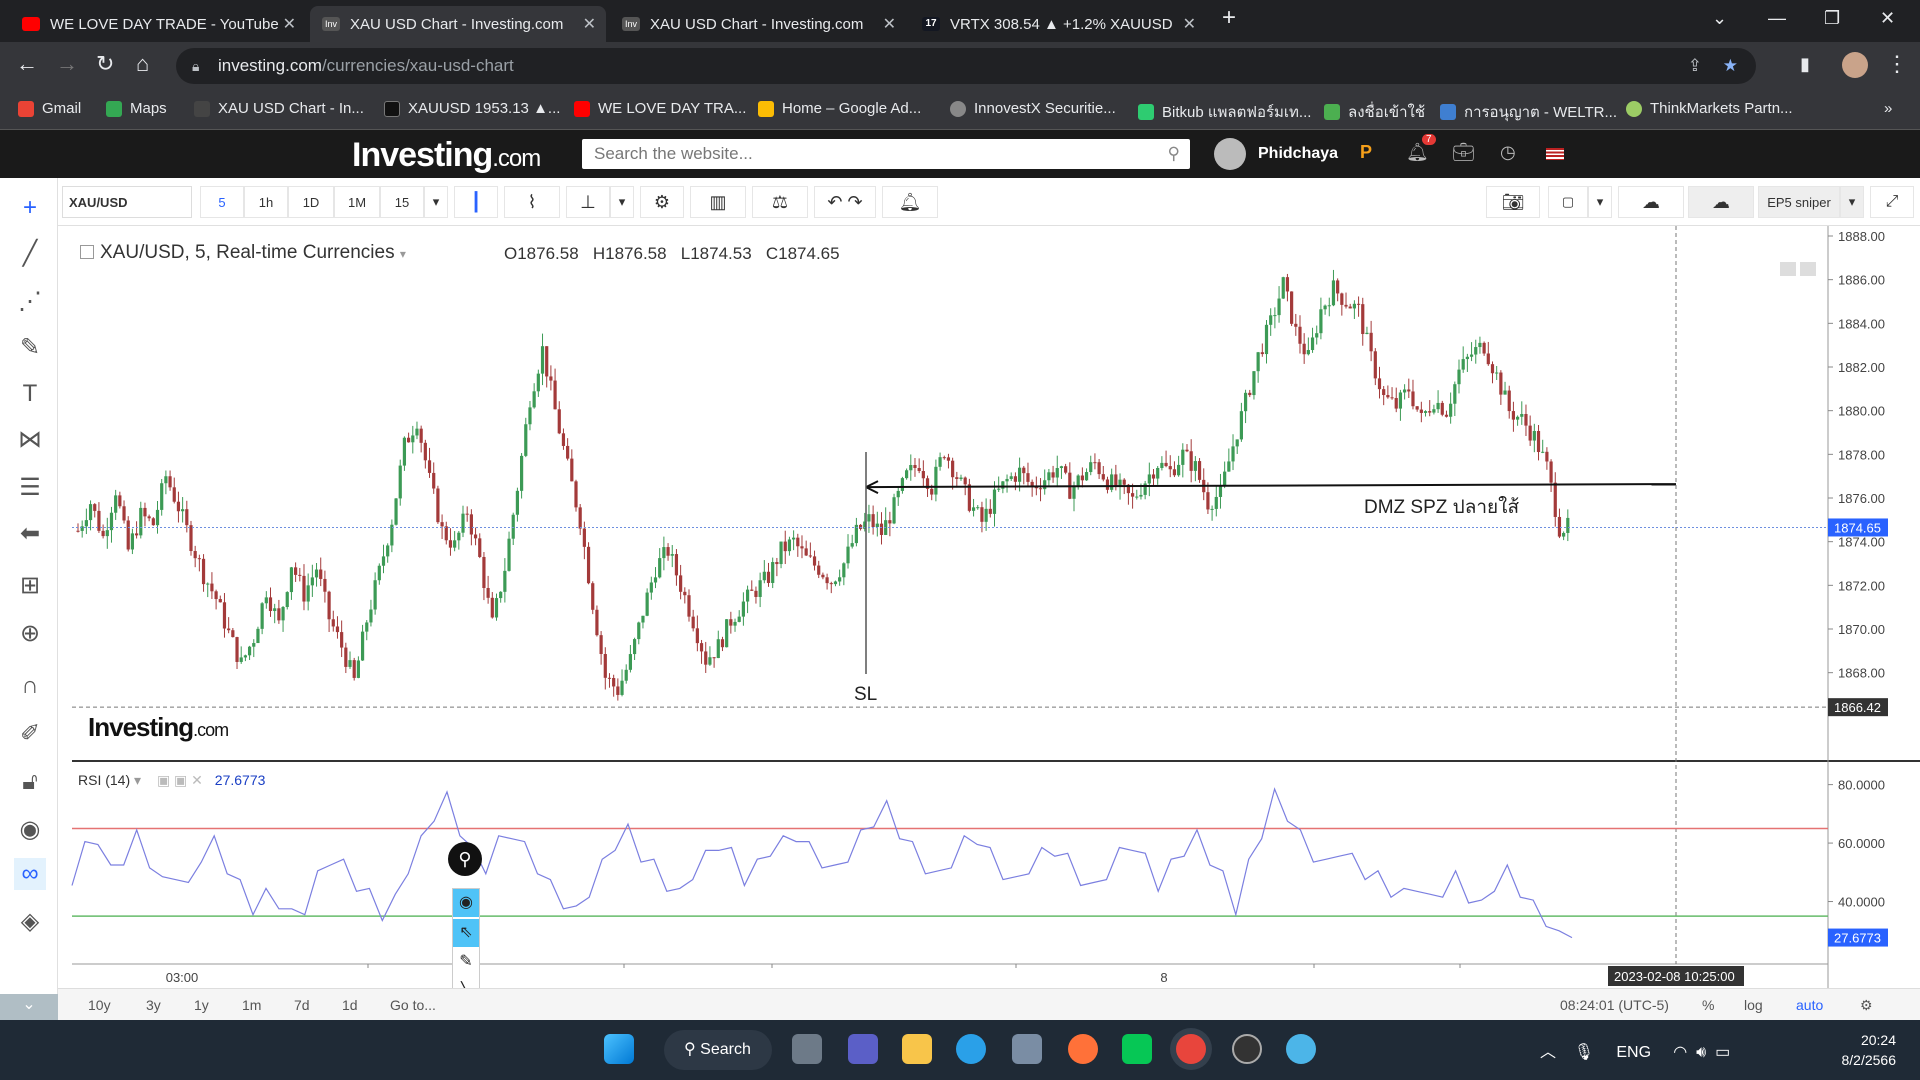  I want to click on volume-icon: 🔊︎, so click(1701, 1052).